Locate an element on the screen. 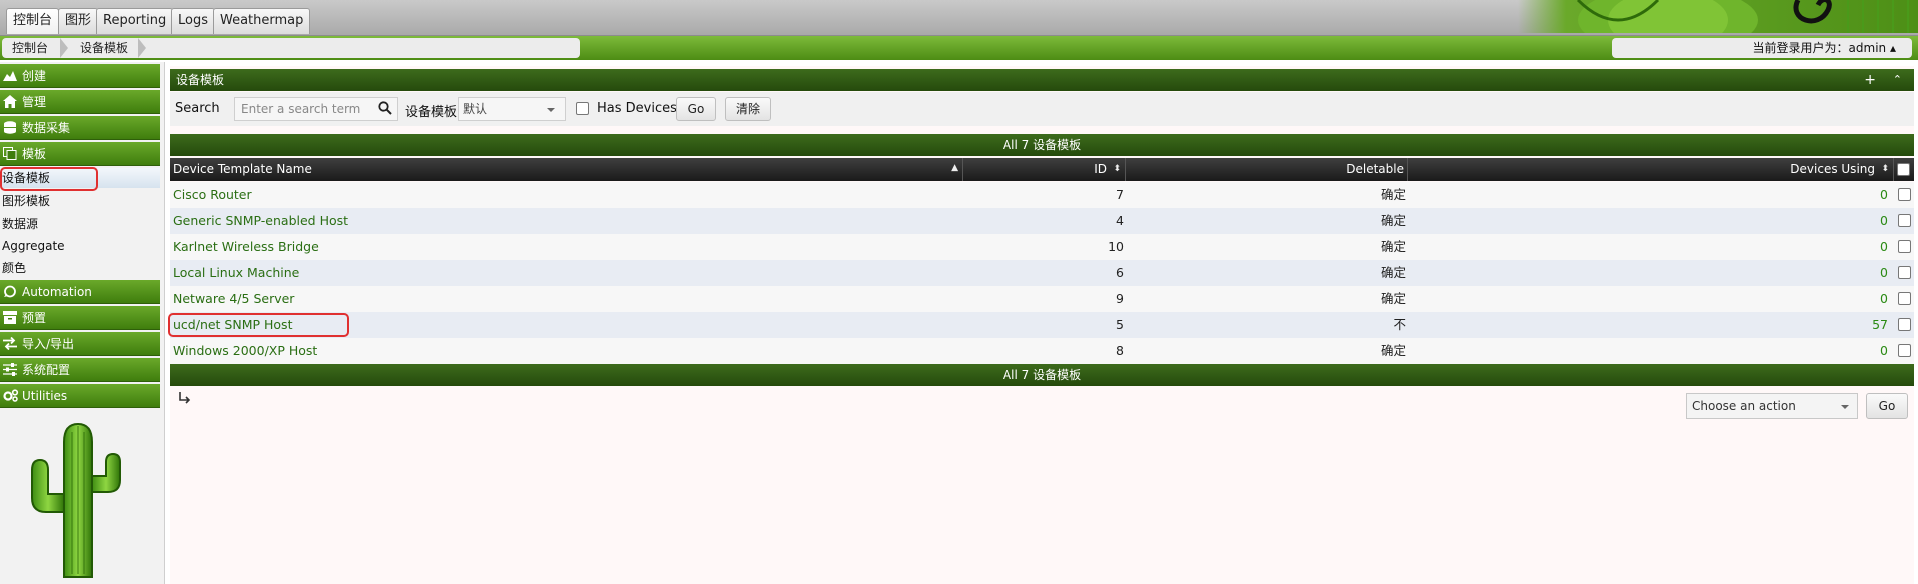 The width and height of the screenshot is (1918, 584). table-caption-bottom: All 7 设备模板 is located at coordinates (1042, 375).